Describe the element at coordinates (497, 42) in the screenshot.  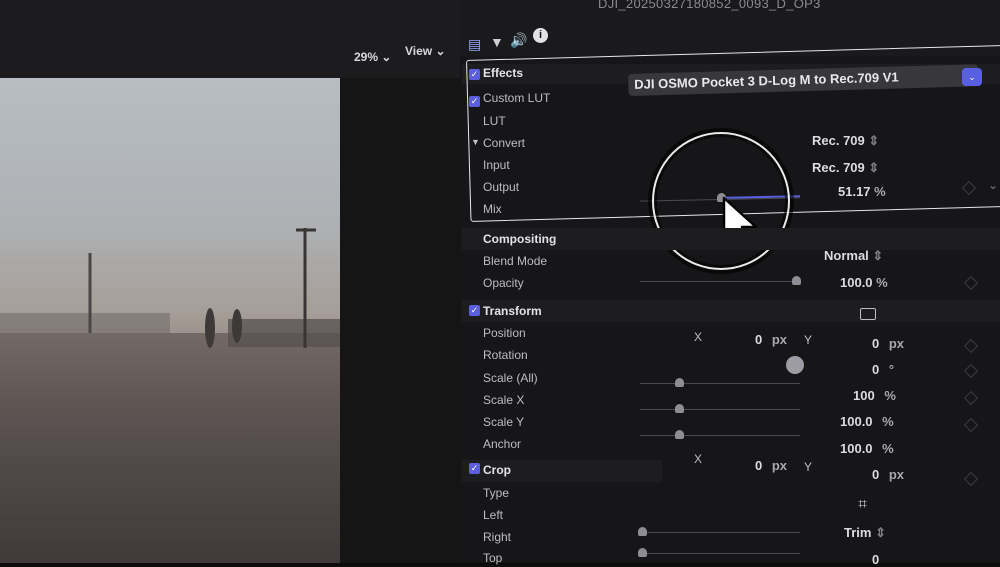
I see `filter-icon: ▼` at that location.